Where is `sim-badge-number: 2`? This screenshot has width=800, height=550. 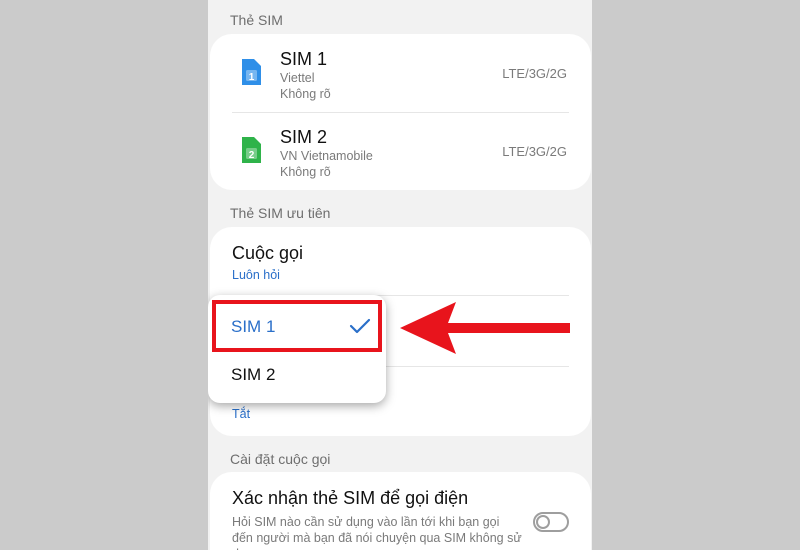 sim-badge-number: 2 is located at coordinates (252, 155).